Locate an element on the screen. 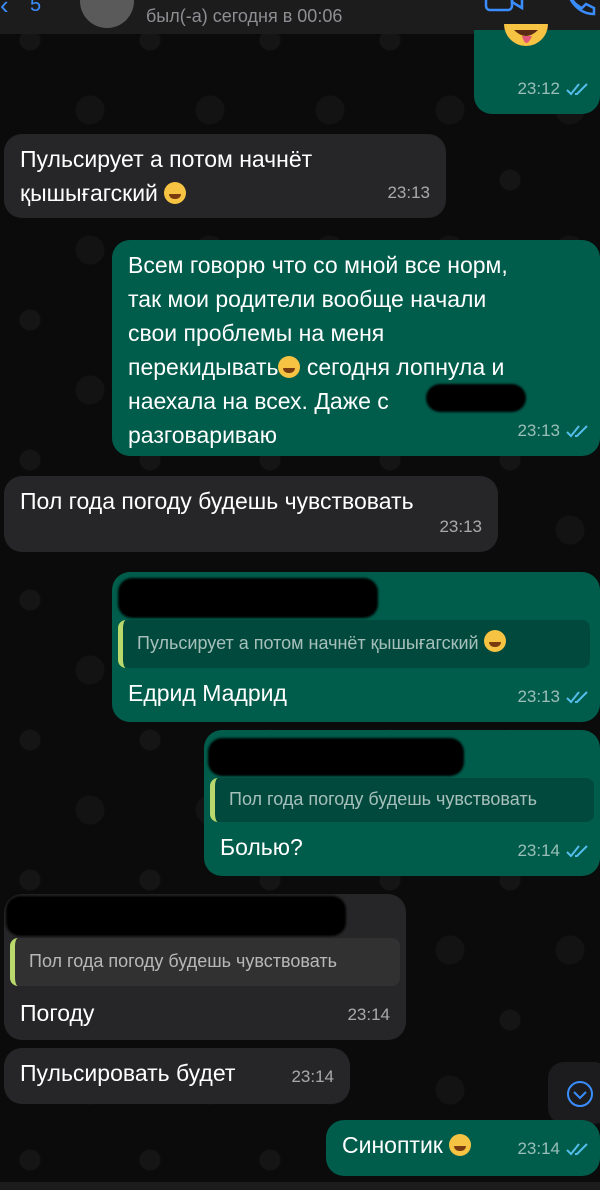  message-text: Погоду is located at coordinates (57, 1013).